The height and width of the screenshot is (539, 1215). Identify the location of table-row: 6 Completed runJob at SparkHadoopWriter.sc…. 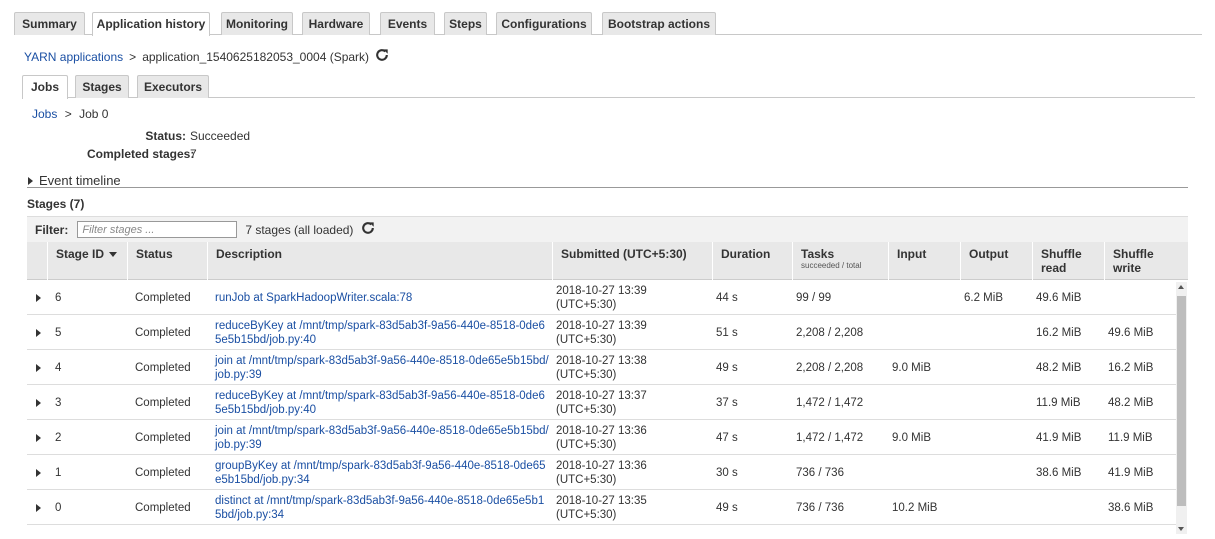
(602, 297).